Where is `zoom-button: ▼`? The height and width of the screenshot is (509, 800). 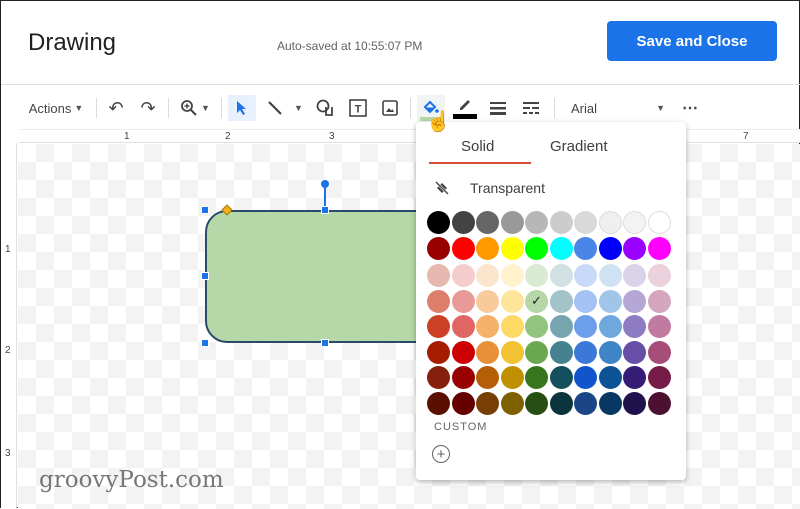
zoom-button: ▼ is located at coordinates (195, 108).